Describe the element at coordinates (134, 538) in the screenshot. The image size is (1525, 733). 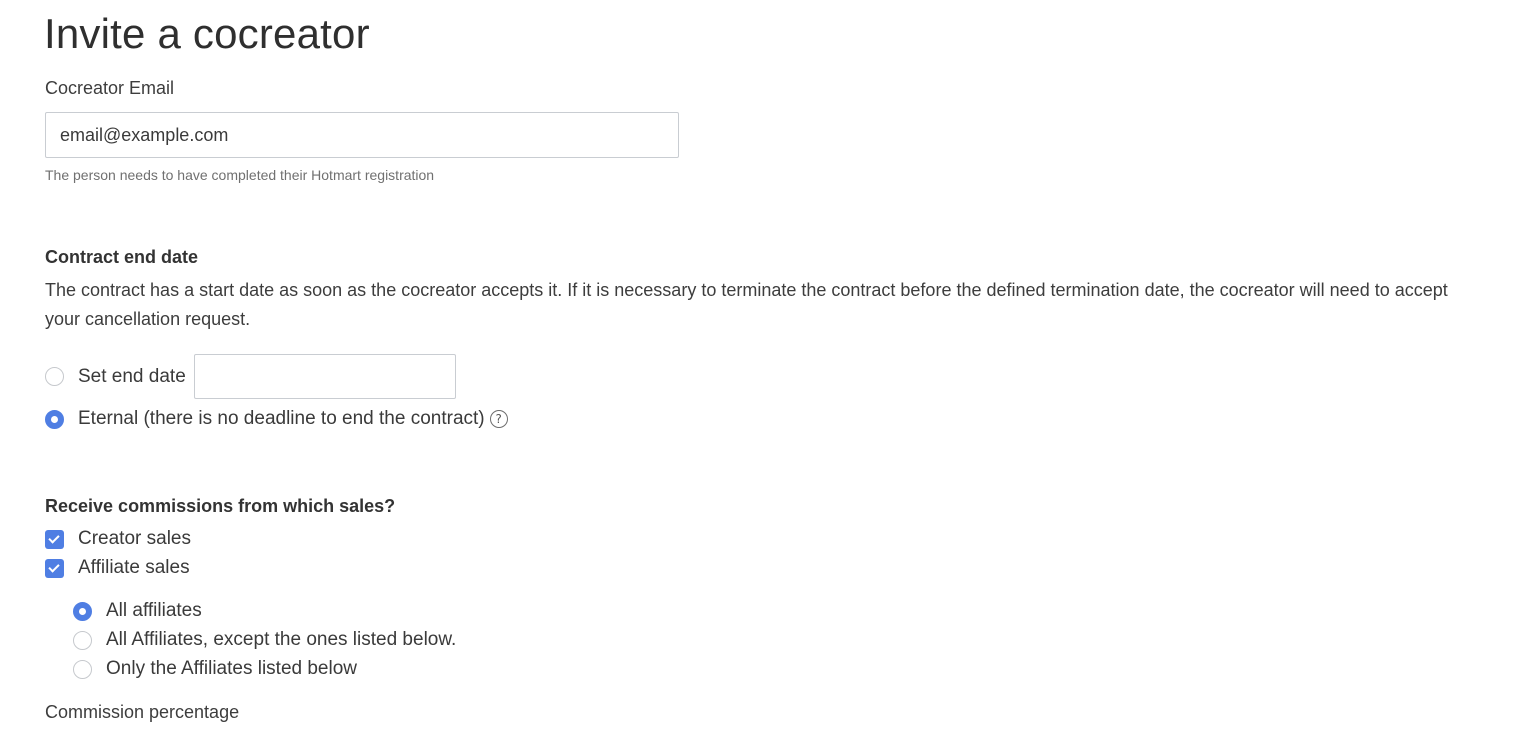
I see `creator-sales-label: Creator sales` at that location.